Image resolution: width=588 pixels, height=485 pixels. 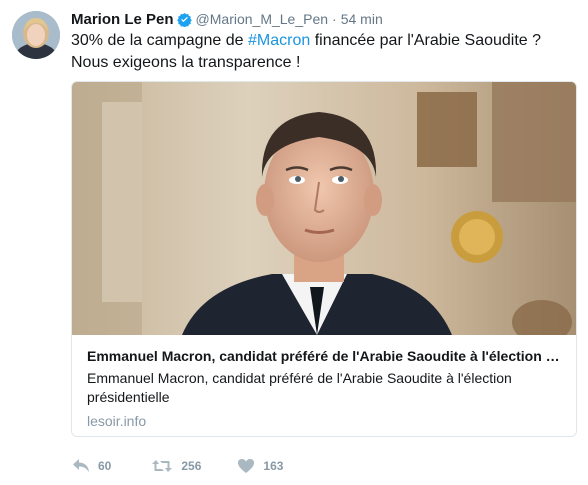 I want to click on like-count: 163, so click(x=273, y=466).